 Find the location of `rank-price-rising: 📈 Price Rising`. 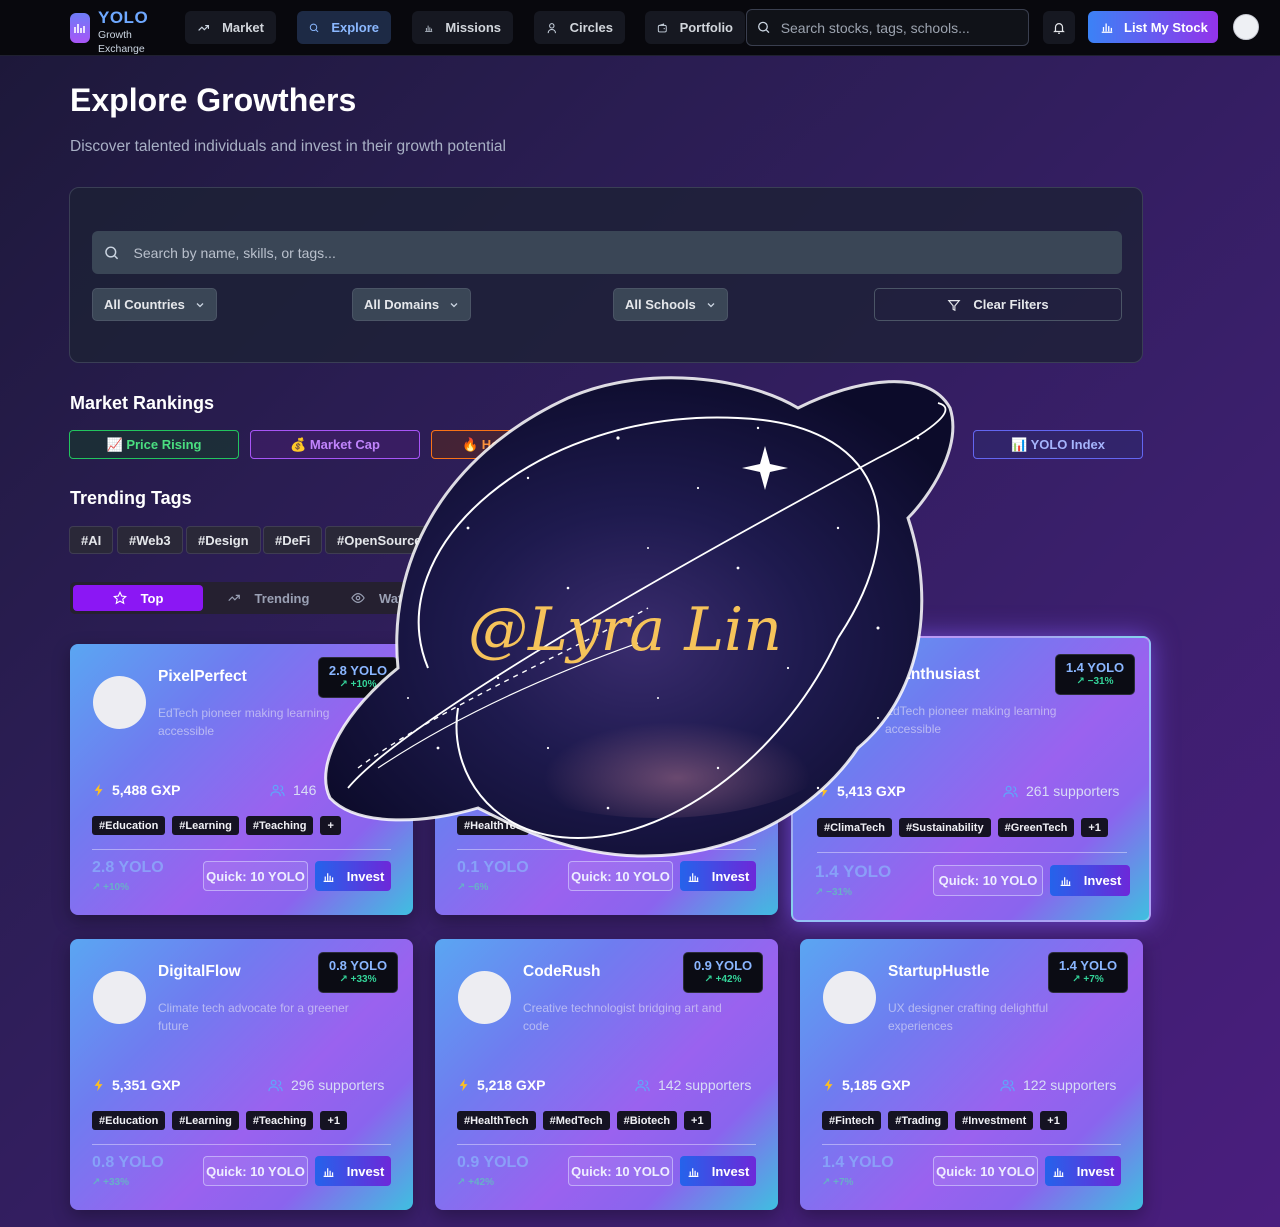

rank-price-rising: 📈 Price Rising is located at coordinates (154, 444).